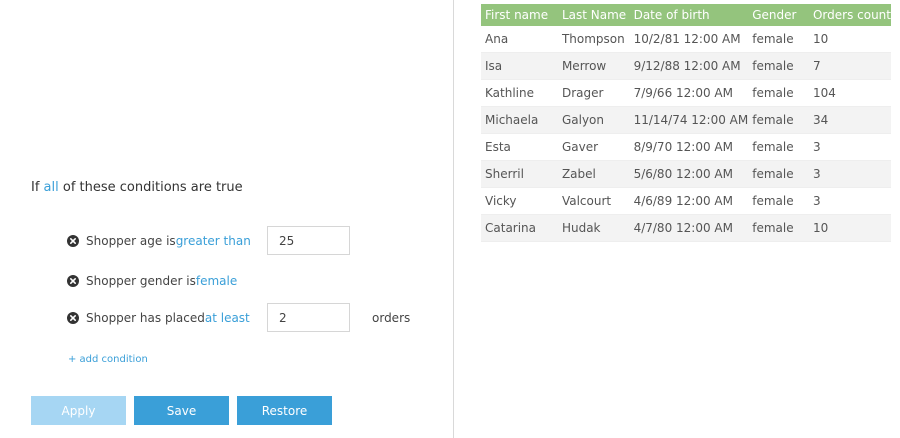  Describe the element at coordinates (593, 93) in the screenshot. I see `cell-last-name: Drager` at that location.